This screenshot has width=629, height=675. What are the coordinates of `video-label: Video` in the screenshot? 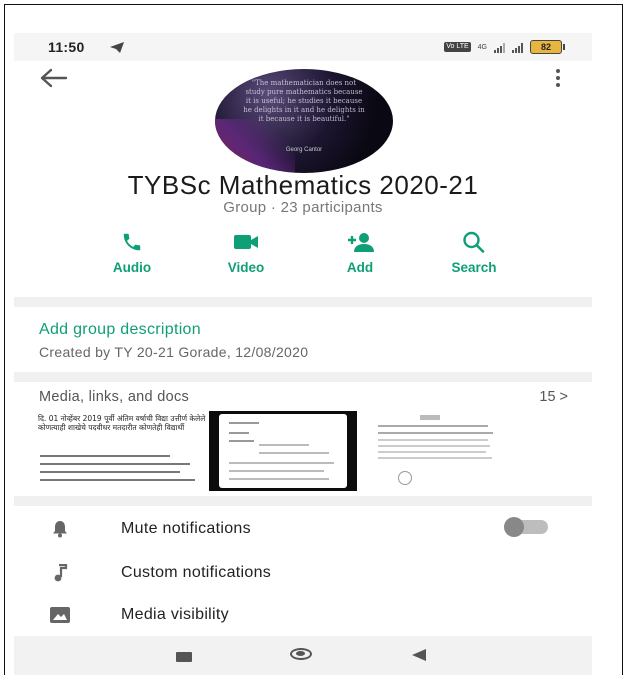 It's located at (246, 267).